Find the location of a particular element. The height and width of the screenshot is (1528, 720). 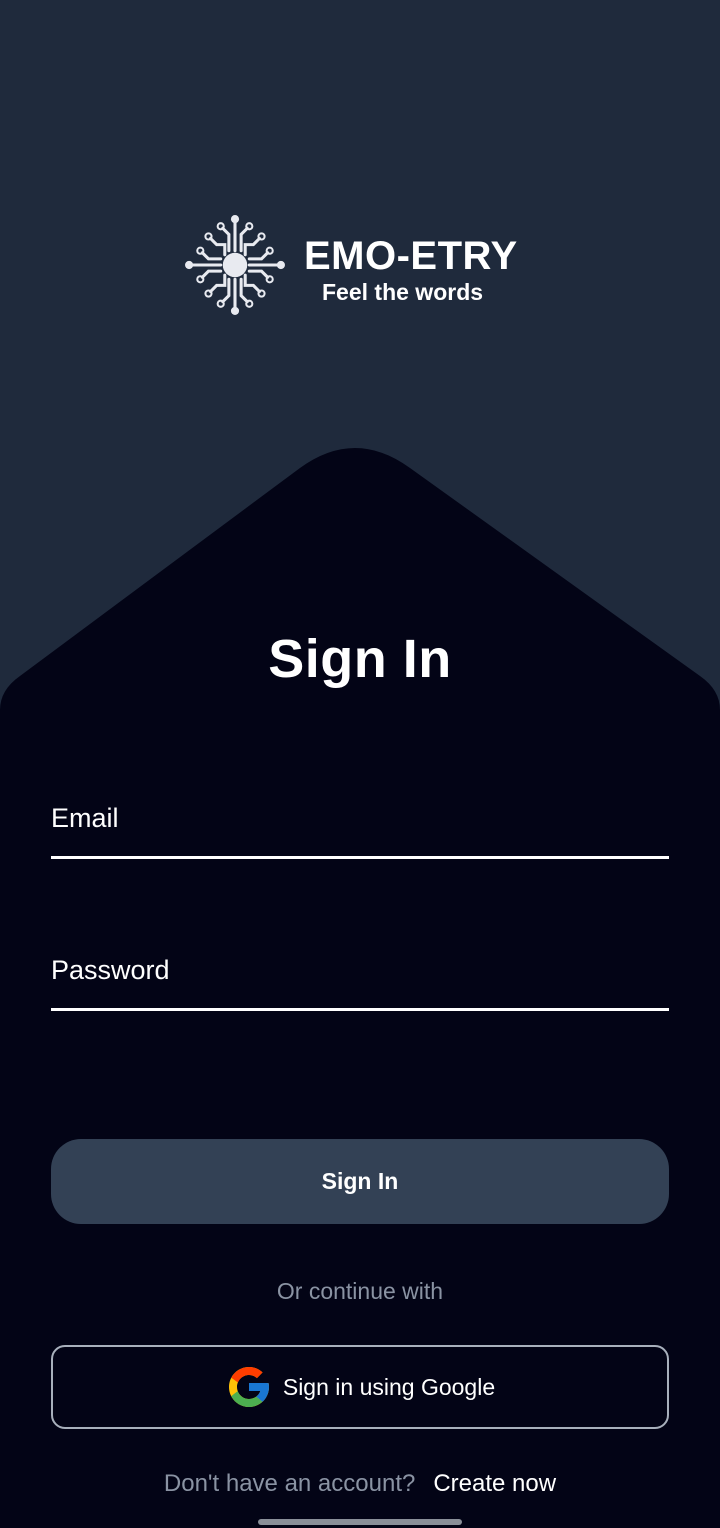

brand-tagline: Feel the words is located at coordinates (403, 292).